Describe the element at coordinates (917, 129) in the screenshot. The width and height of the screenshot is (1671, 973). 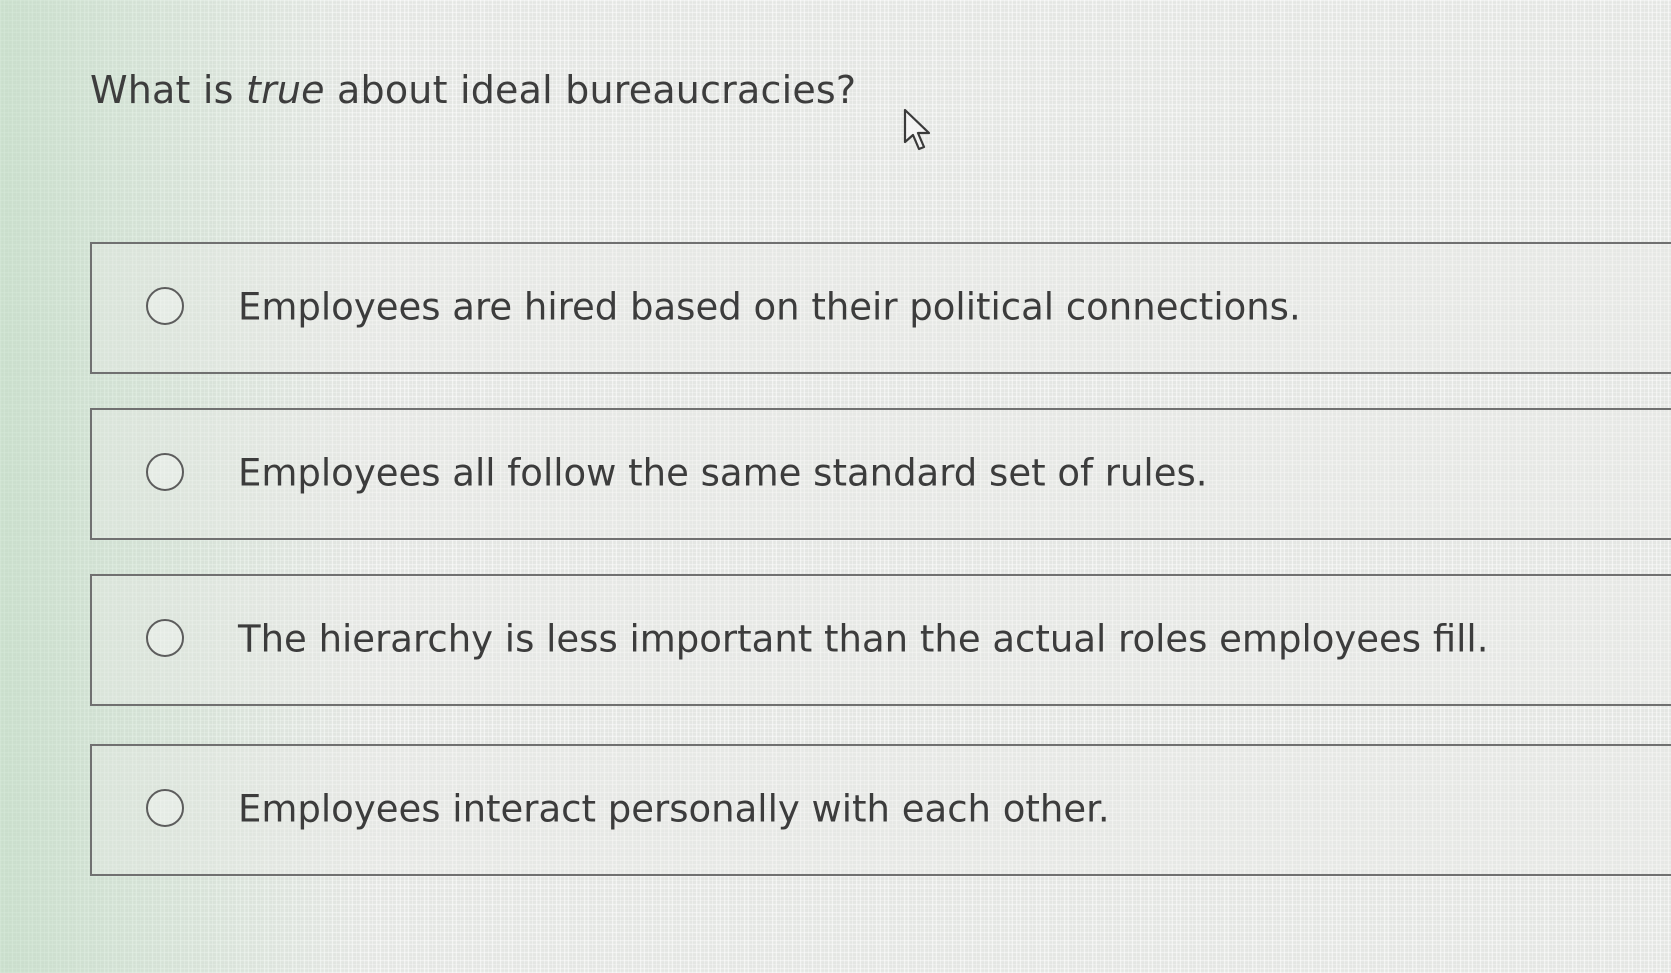
I see `mouse-pointer-icon` at that location.